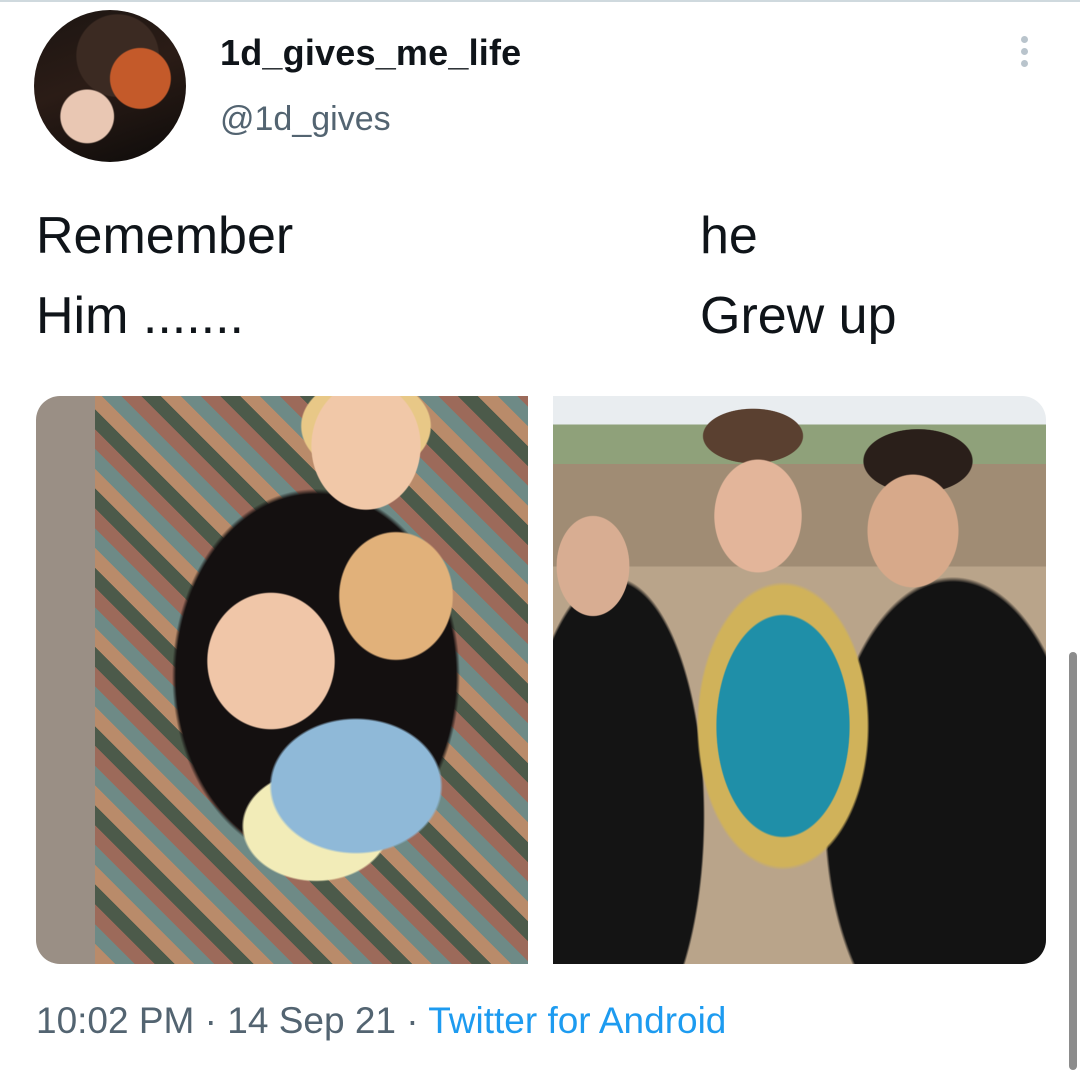 Image resolution: width=1080 pixels, height=1070 pixels. I want to click on top-divider, so click(540, 1).